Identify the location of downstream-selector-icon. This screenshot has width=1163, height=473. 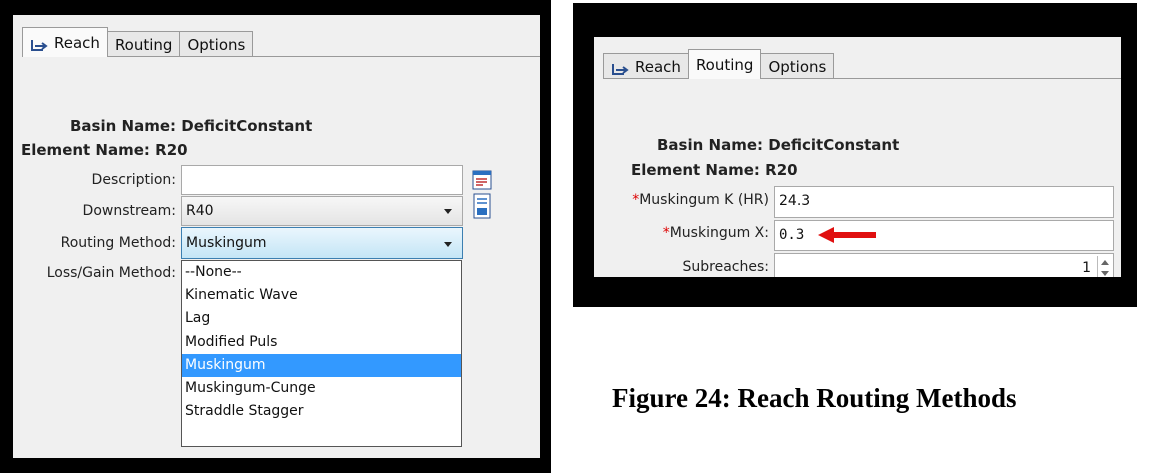
(482, 207).